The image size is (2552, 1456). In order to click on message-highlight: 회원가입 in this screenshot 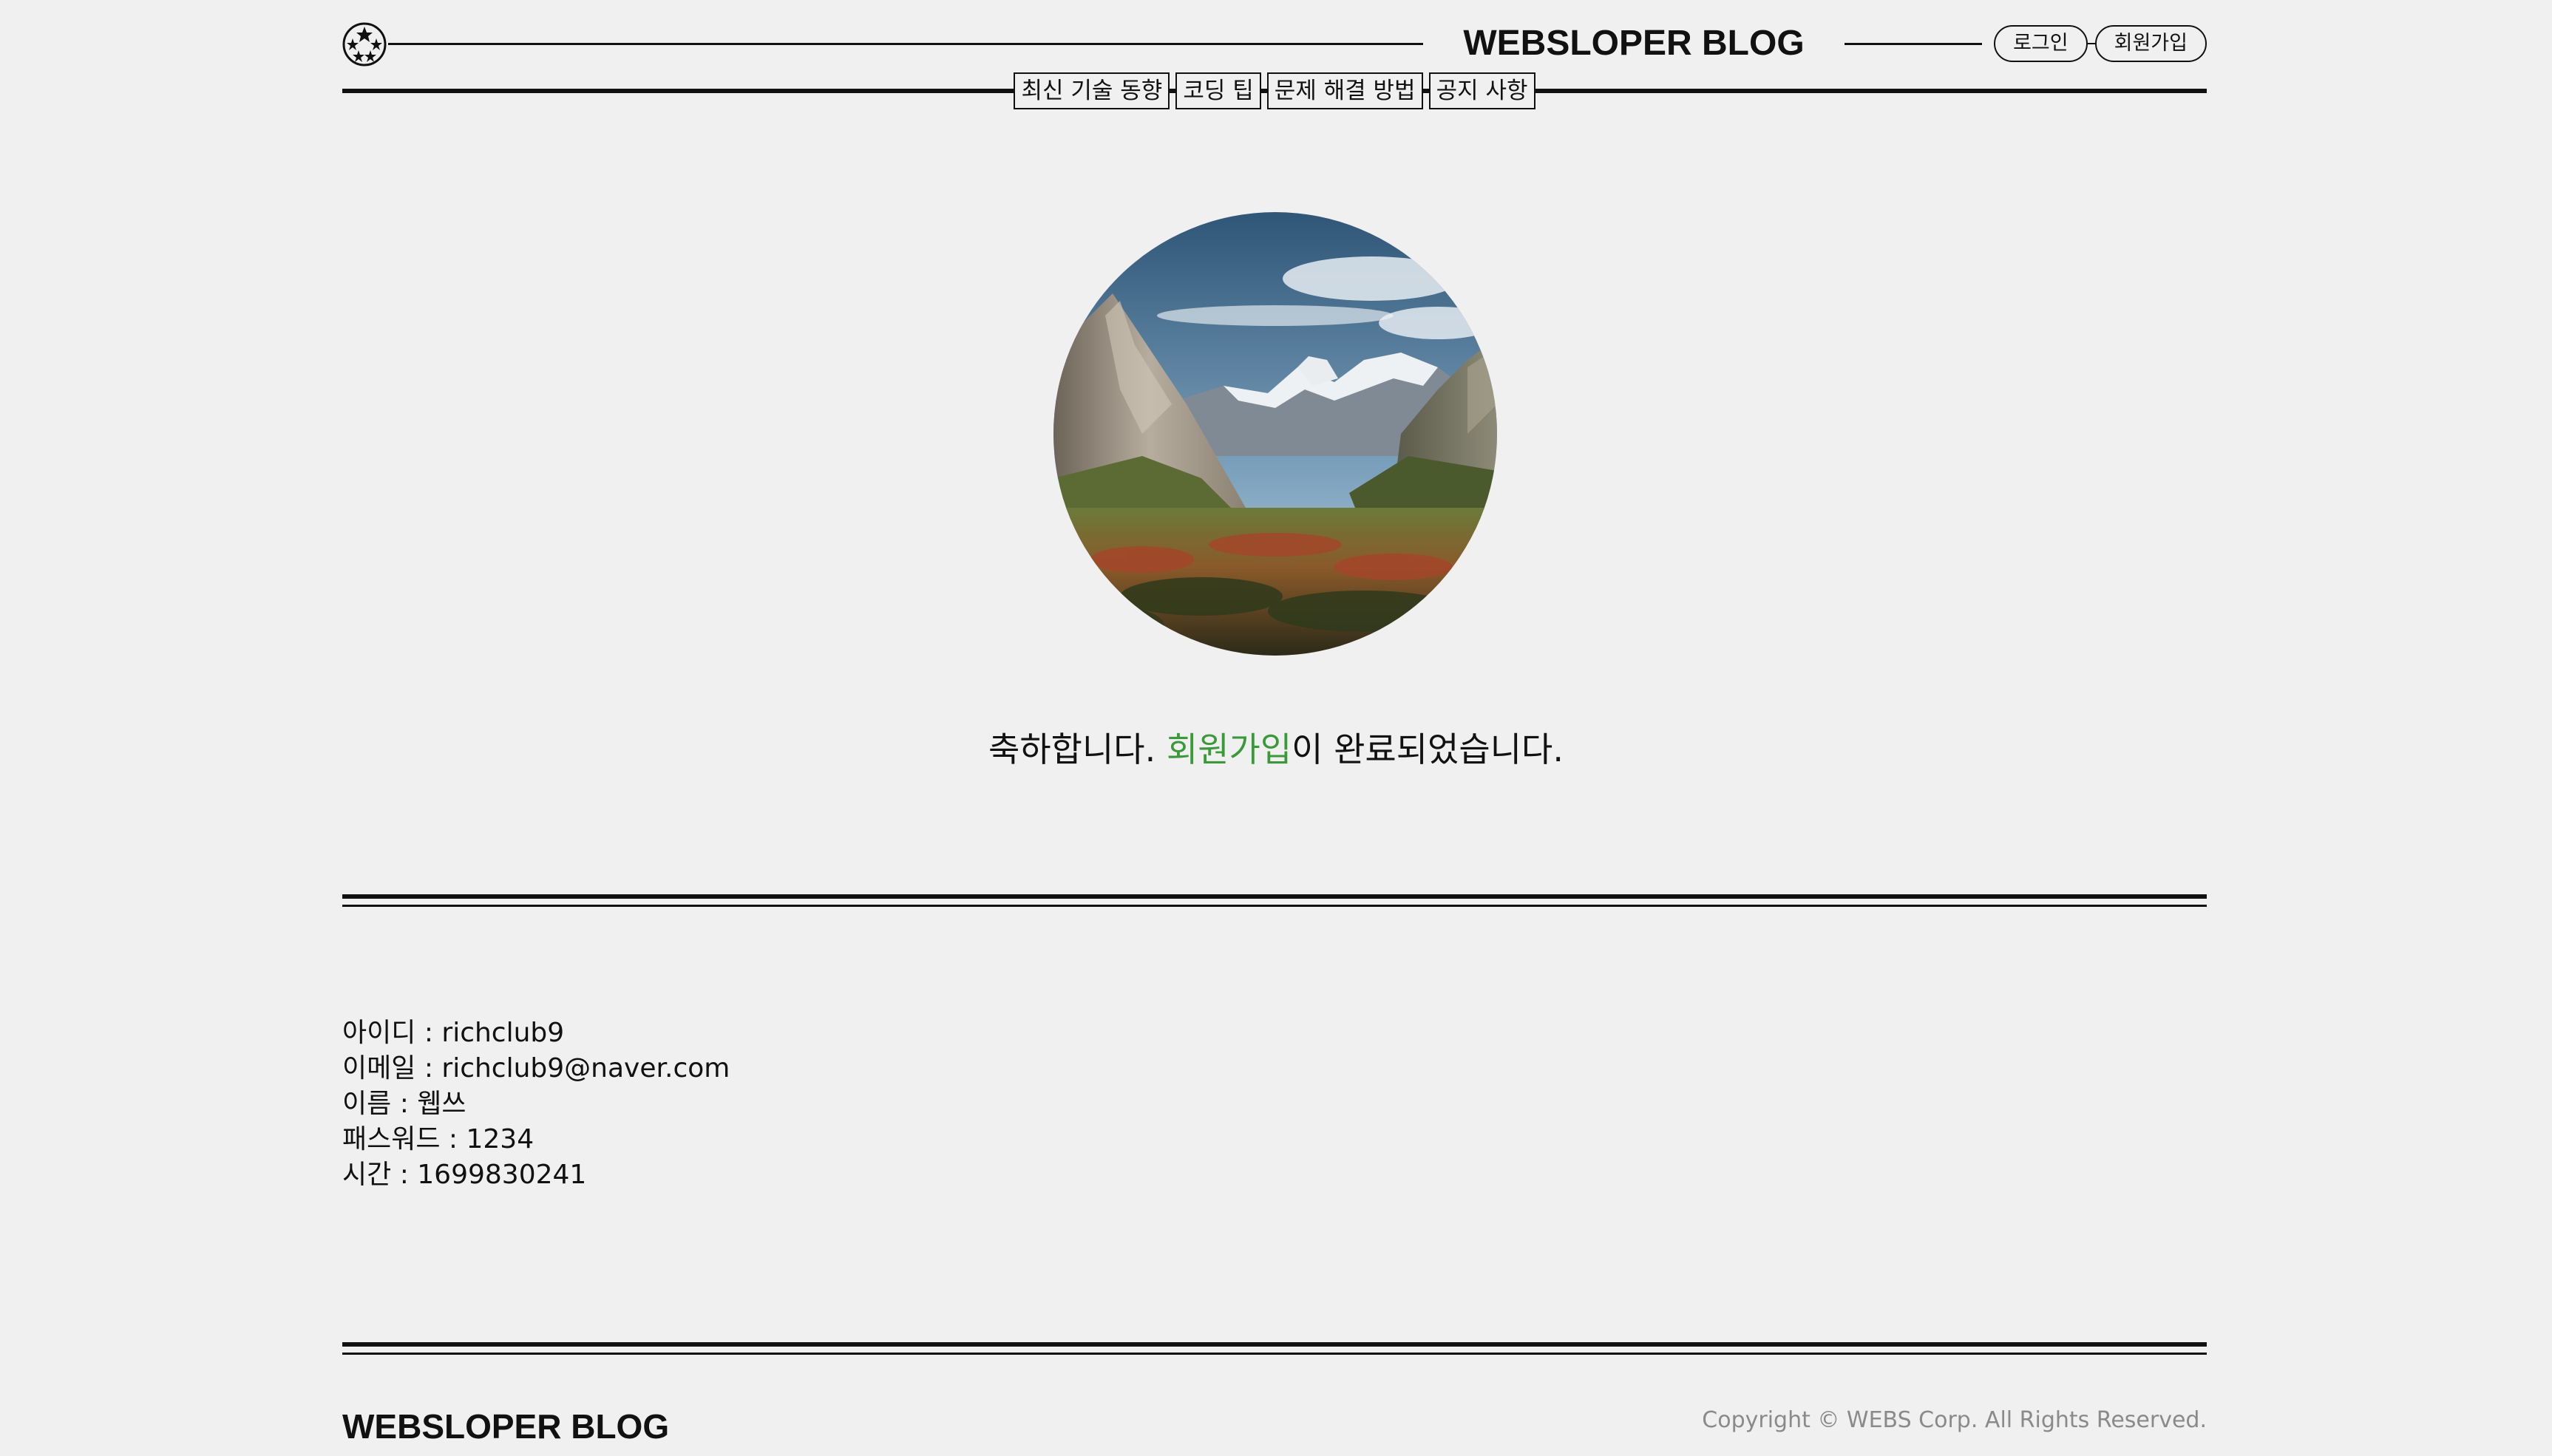, I will do `click(1229, 749)`.